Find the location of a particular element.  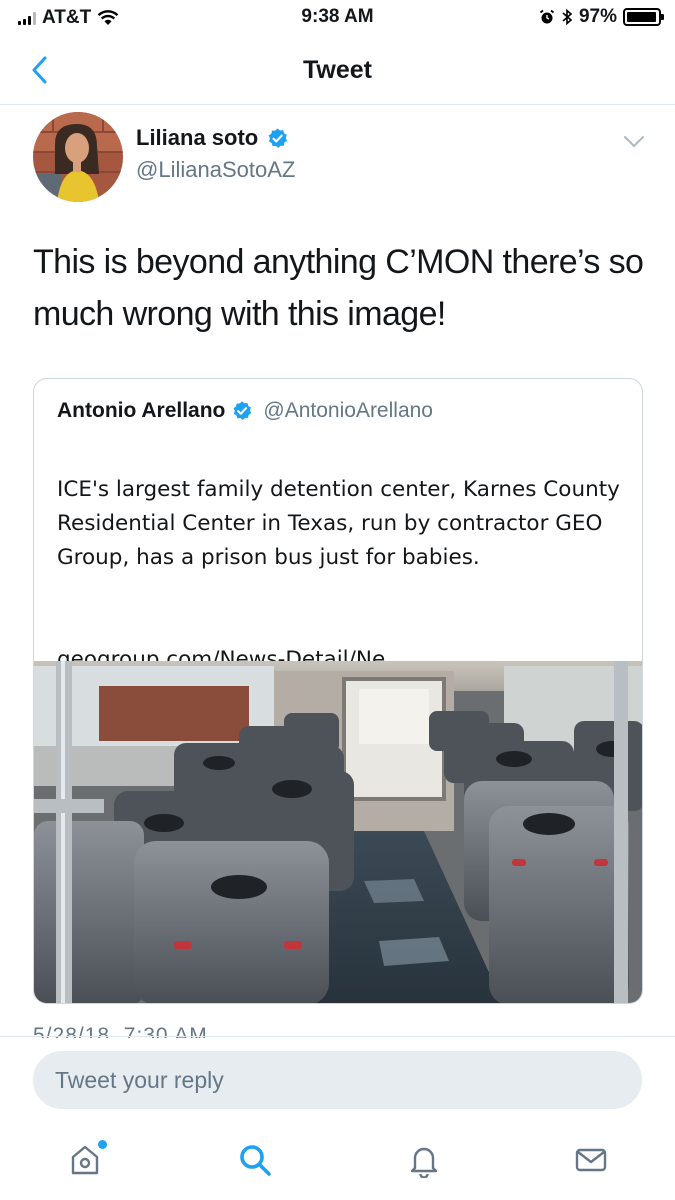

page-title: Tweet is located at coordinates (337, 70).